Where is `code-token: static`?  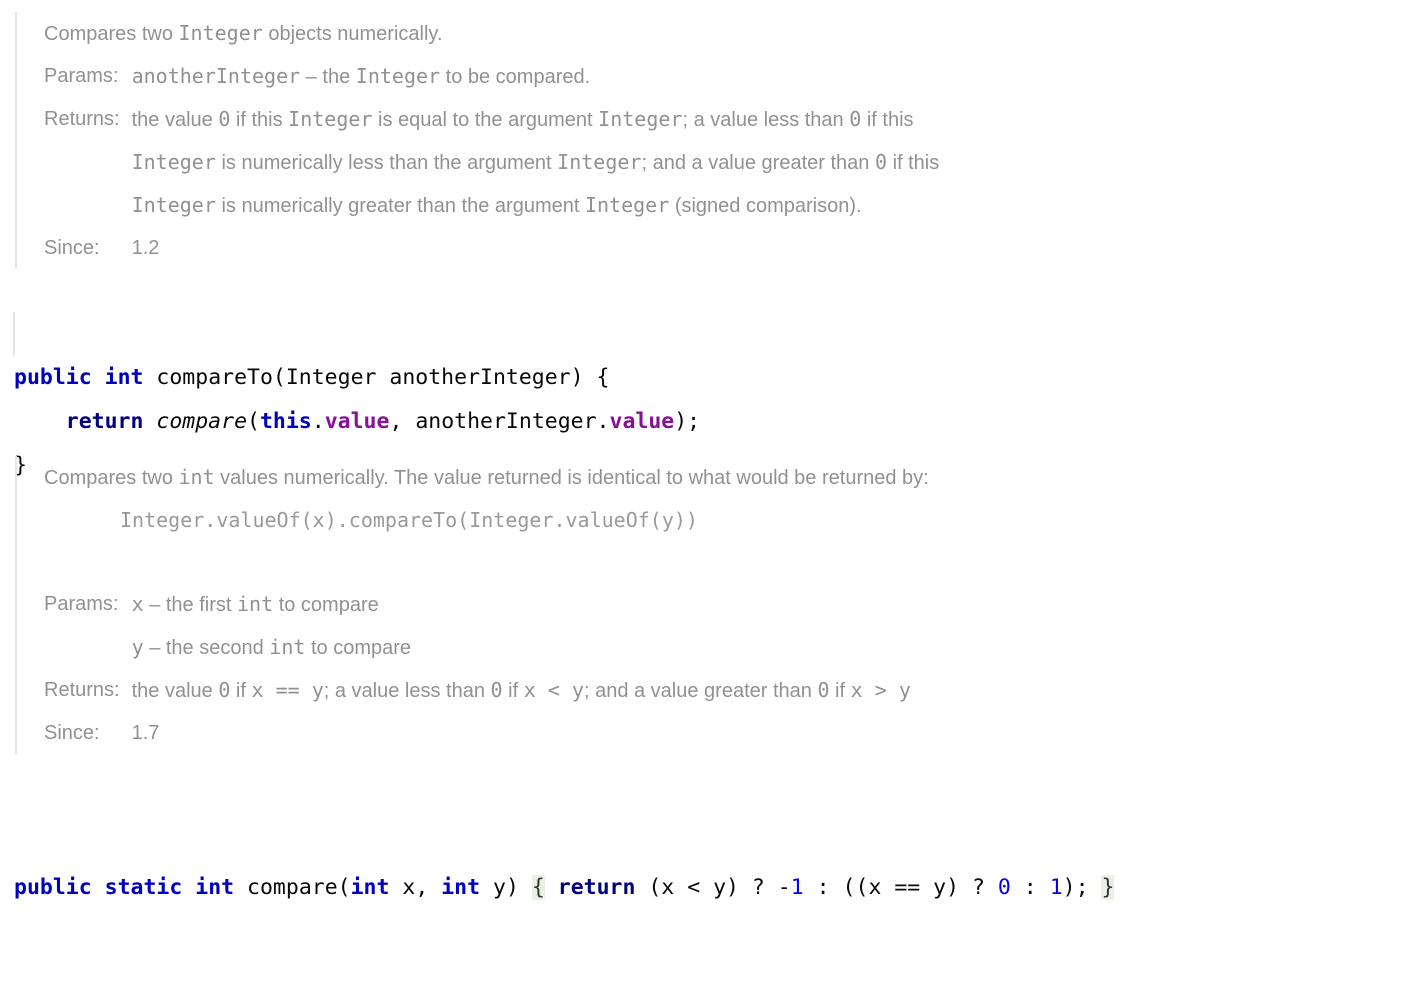 code-token: static is located at coordinates (143, 887).